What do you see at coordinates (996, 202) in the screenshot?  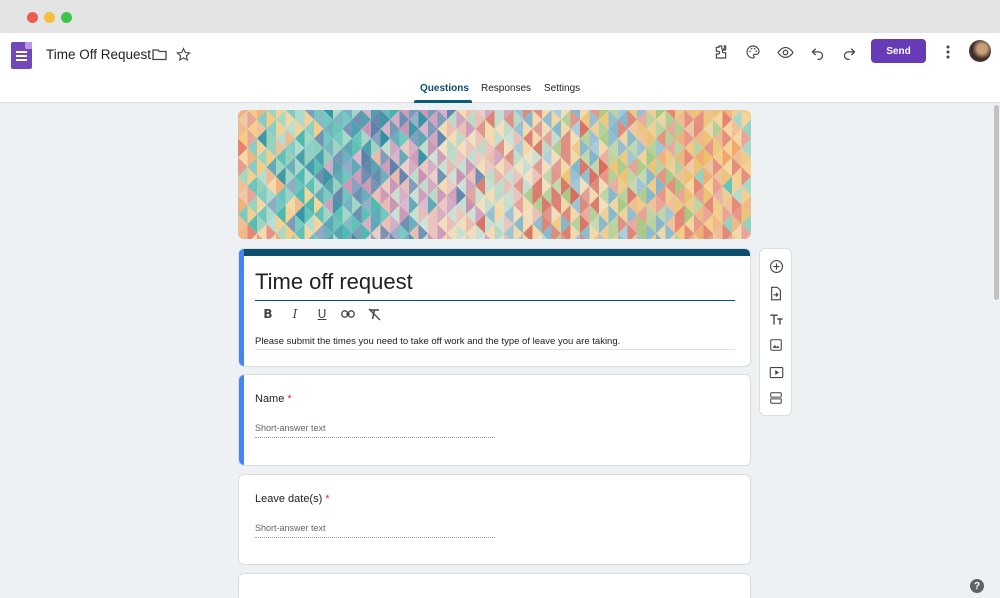 I see `scrollbar` at bounding box center [996, 202].